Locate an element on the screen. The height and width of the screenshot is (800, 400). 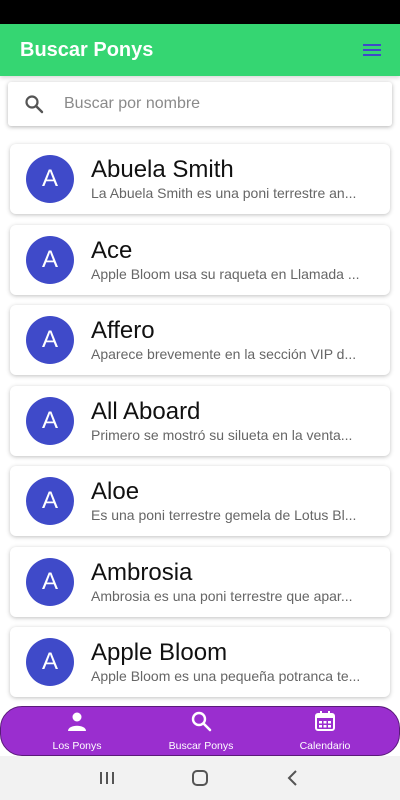
app-bar: Buscar Ponys is located at coordinates (200, 50).